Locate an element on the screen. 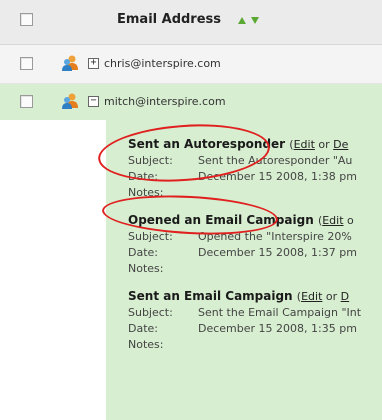 Image resolution: width=382 pixels, height=420 pixels. activity-title: Opened an Email Campaign (Edit o is located at coordinates (241, 220).